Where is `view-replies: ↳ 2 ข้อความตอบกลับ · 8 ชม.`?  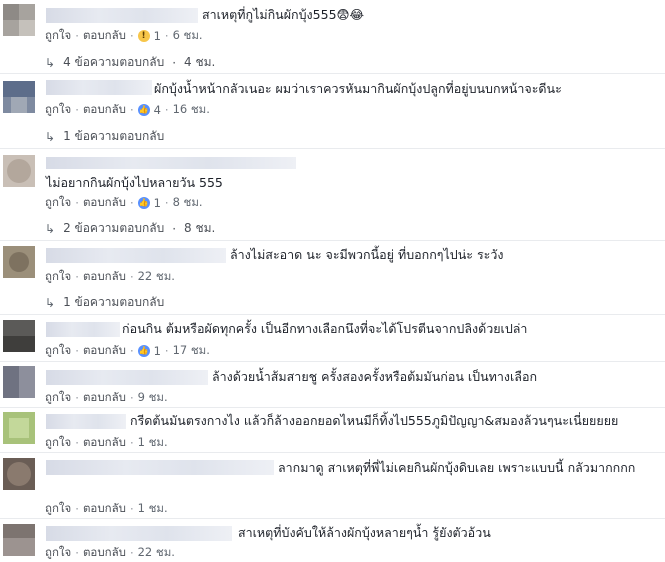
view-replies: ↳ 2 ข้อความตอบกลับ · 8 ชม. is located at coordinates (130, 228).